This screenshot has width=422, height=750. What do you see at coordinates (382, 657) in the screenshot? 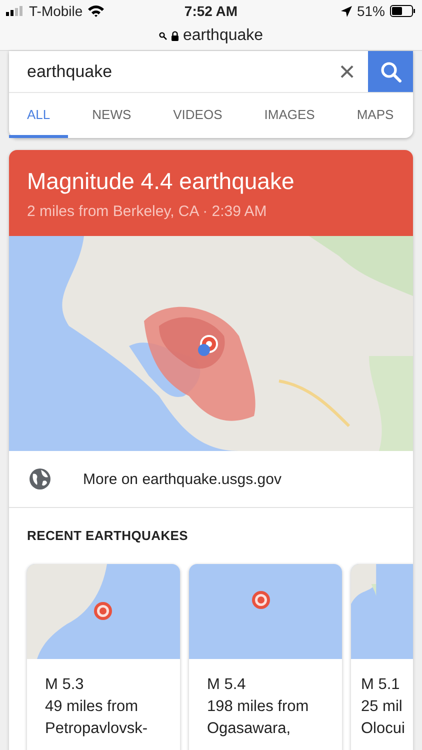
I see `earthquake-card: M 5.1 25 mil Olocui` at bounding box center [382, 657].